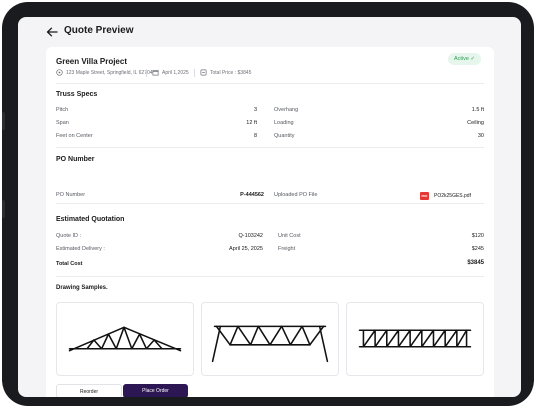 The image size is (537, 410). I want to click on status-label: Active, so click(461, 59).